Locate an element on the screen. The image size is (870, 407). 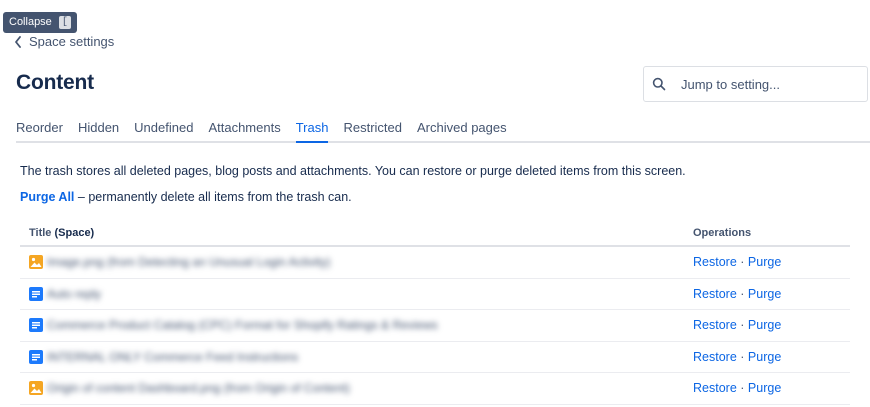
tab-archived-pages: Archived pages is located at coordinates (462, 130).